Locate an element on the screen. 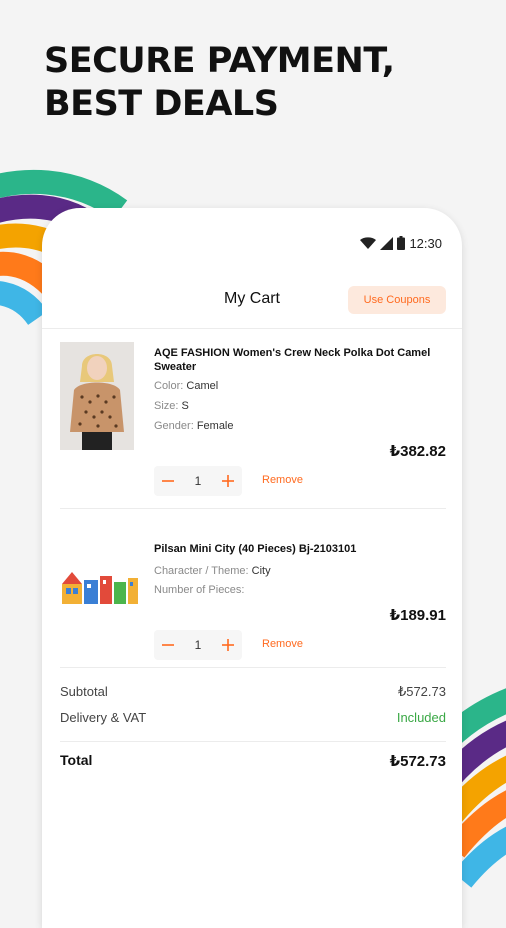  attr-label: Number of Pieces: is located at coordinates (199, 590).